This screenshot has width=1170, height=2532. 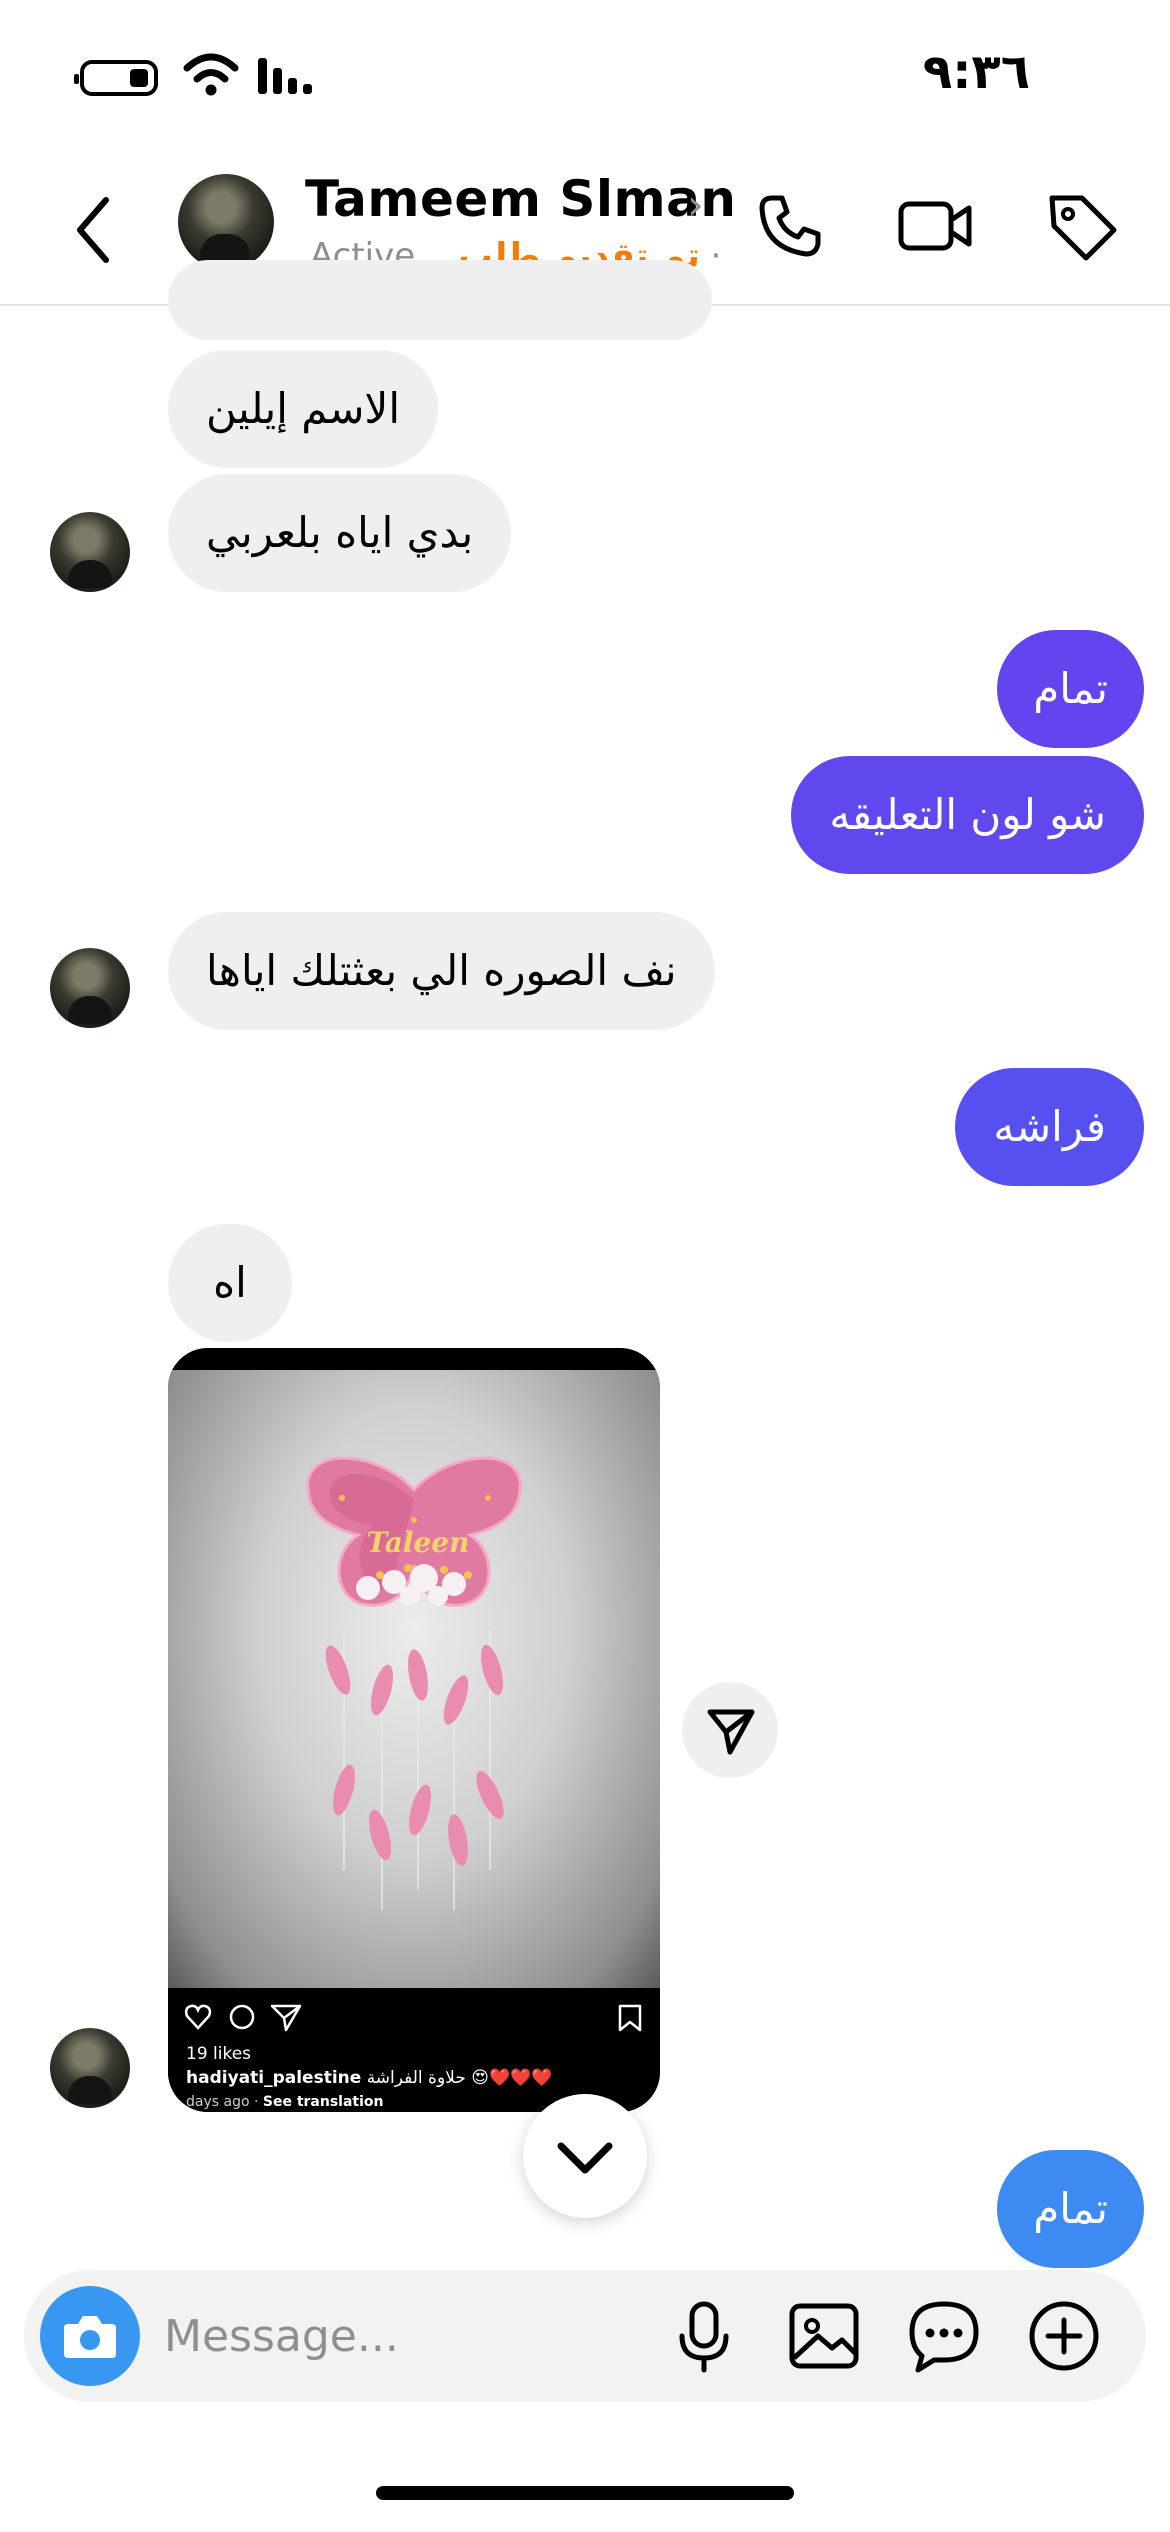 What do you see at coordinates (404, 2336) in the screenshot?
I see `message-input` at bounding box center [404, 2336].